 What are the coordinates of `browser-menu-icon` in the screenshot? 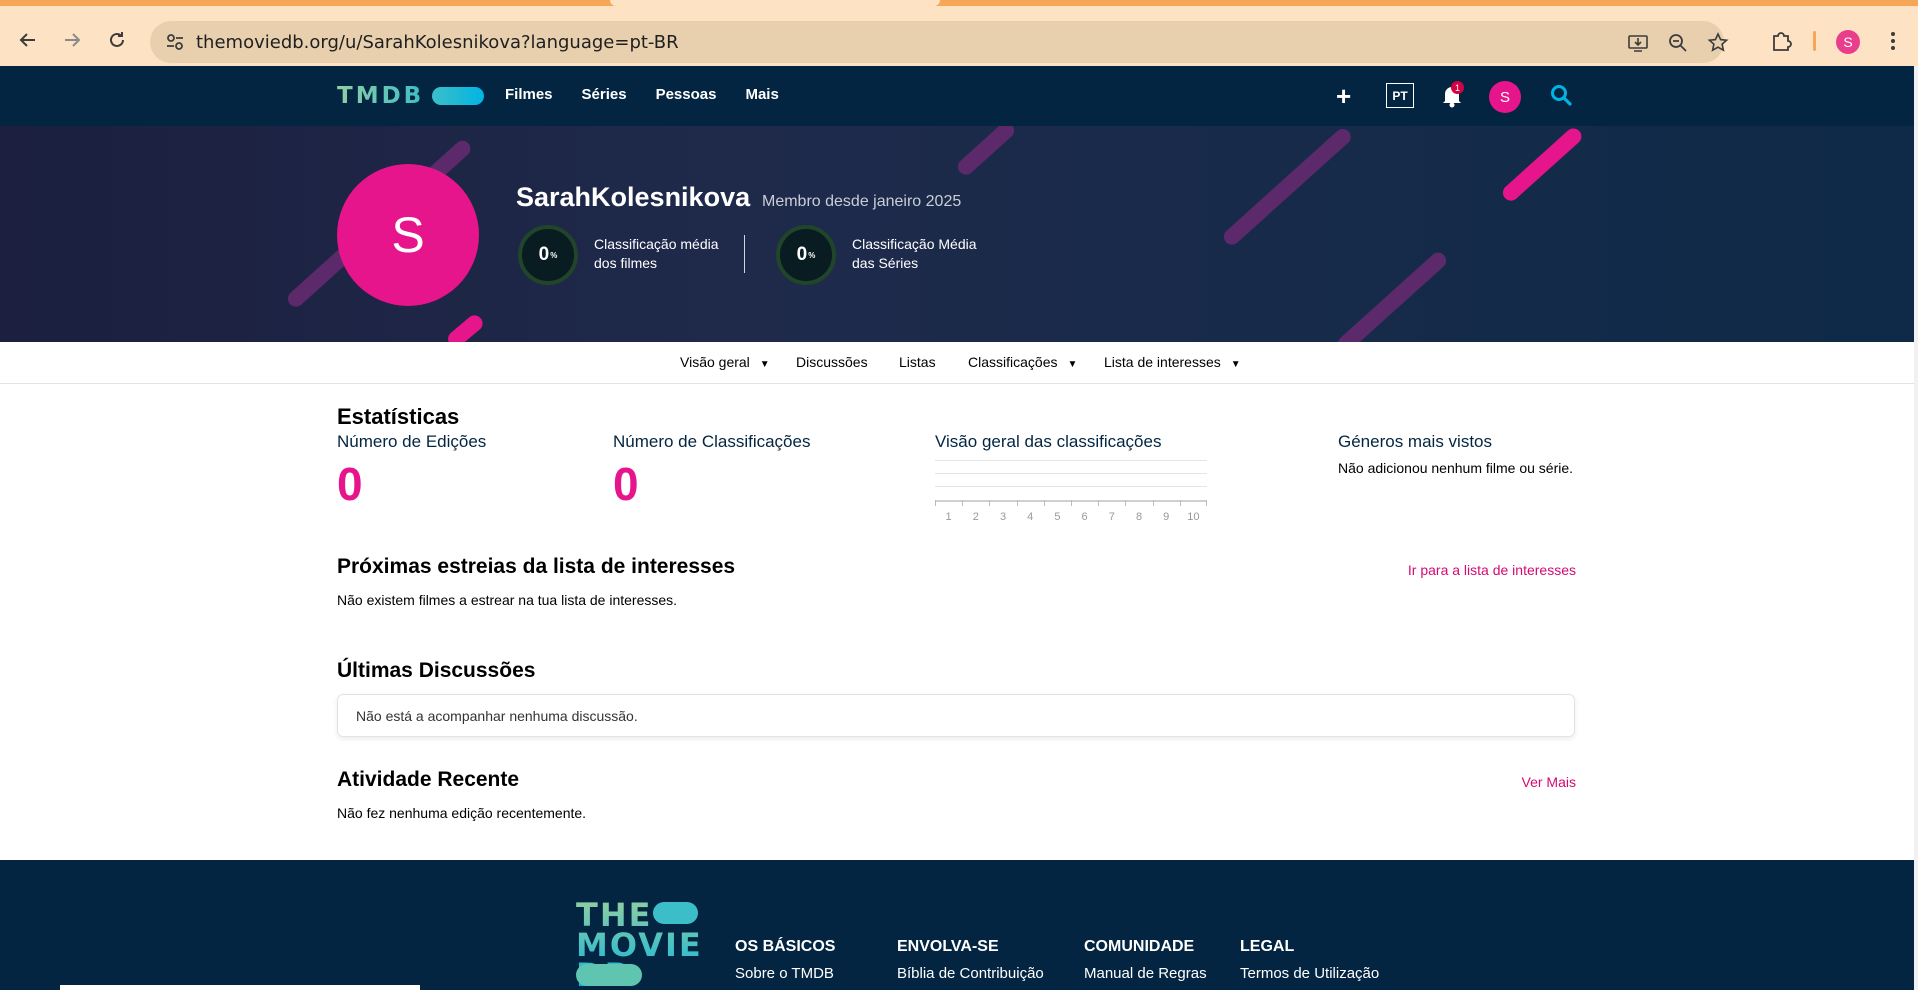 It's located at (1893, 41).